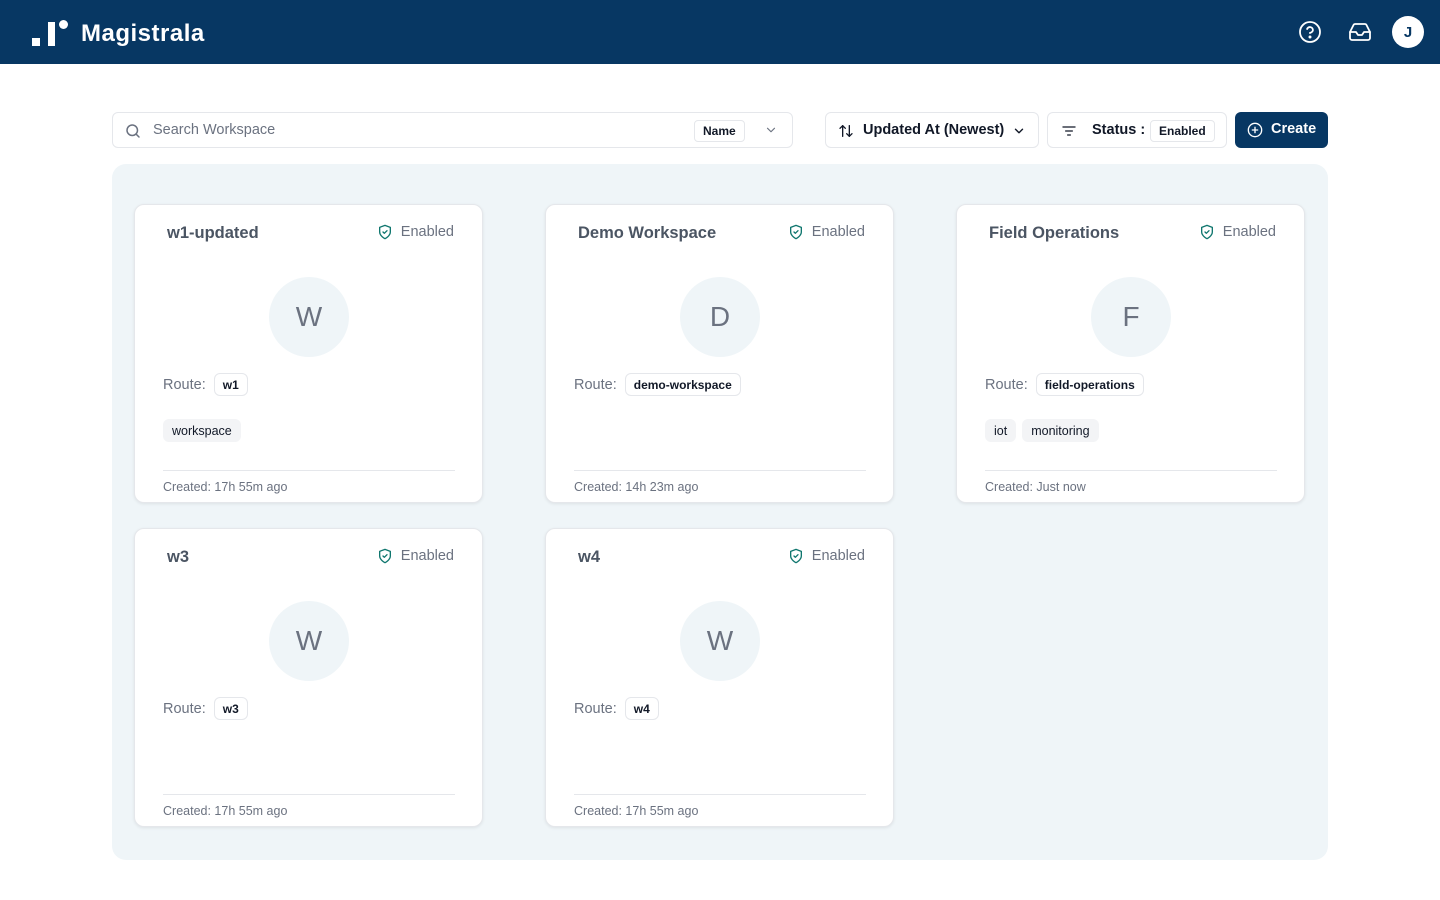 The height and width of the screenshot is (900, 1440). I want to click on workspace-route: Route: field-operations, so click(1064, 384).